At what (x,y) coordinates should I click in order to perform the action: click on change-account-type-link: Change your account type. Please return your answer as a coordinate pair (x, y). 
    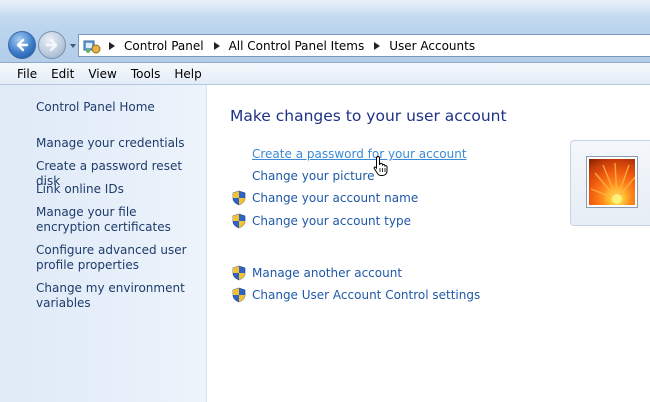
    Looking at the image, I should click on (331, 221).